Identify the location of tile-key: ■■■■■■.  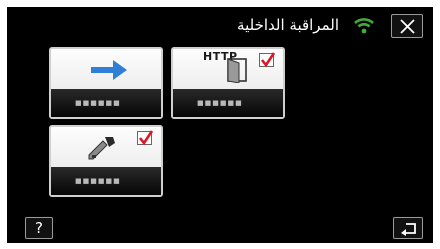
(106, 161).